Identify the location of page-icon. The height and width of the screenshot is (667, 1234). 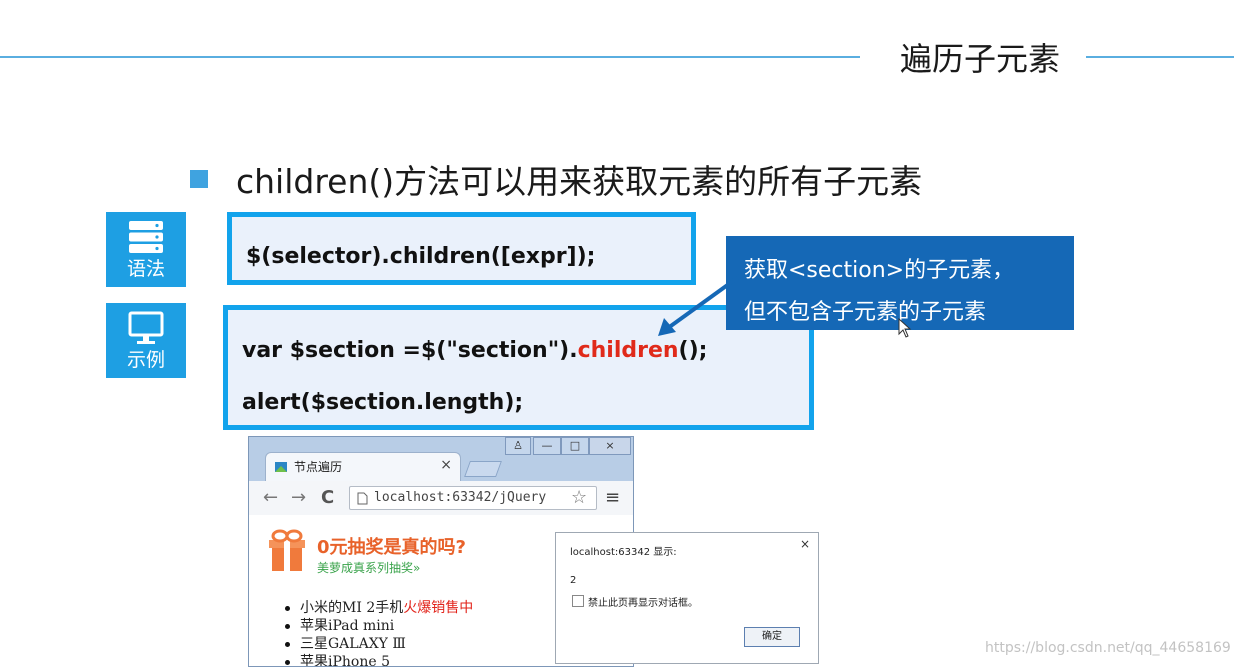
(362, 498).